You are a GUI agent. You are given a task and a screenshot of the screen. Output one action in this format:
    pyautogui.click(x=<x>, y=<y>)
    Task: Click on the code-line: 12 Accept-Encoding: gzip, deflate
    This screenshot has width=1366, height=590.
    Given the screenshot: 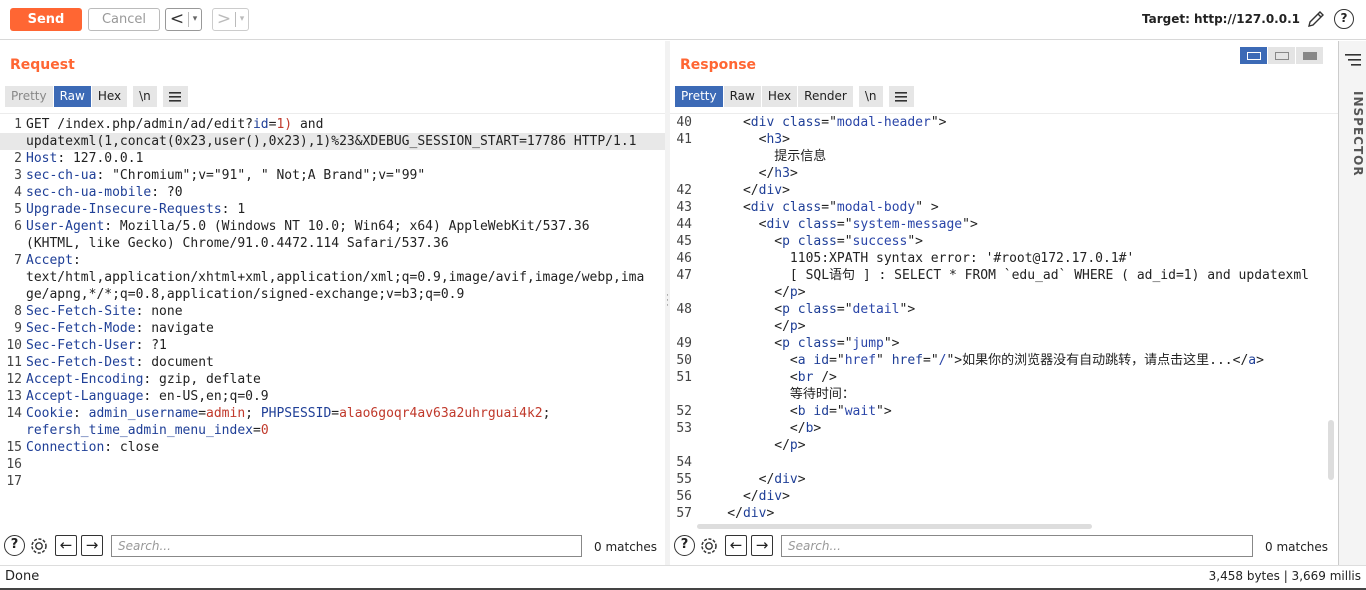 What is the action you would take?
    pyautogui.click(x=332, y=379)
    